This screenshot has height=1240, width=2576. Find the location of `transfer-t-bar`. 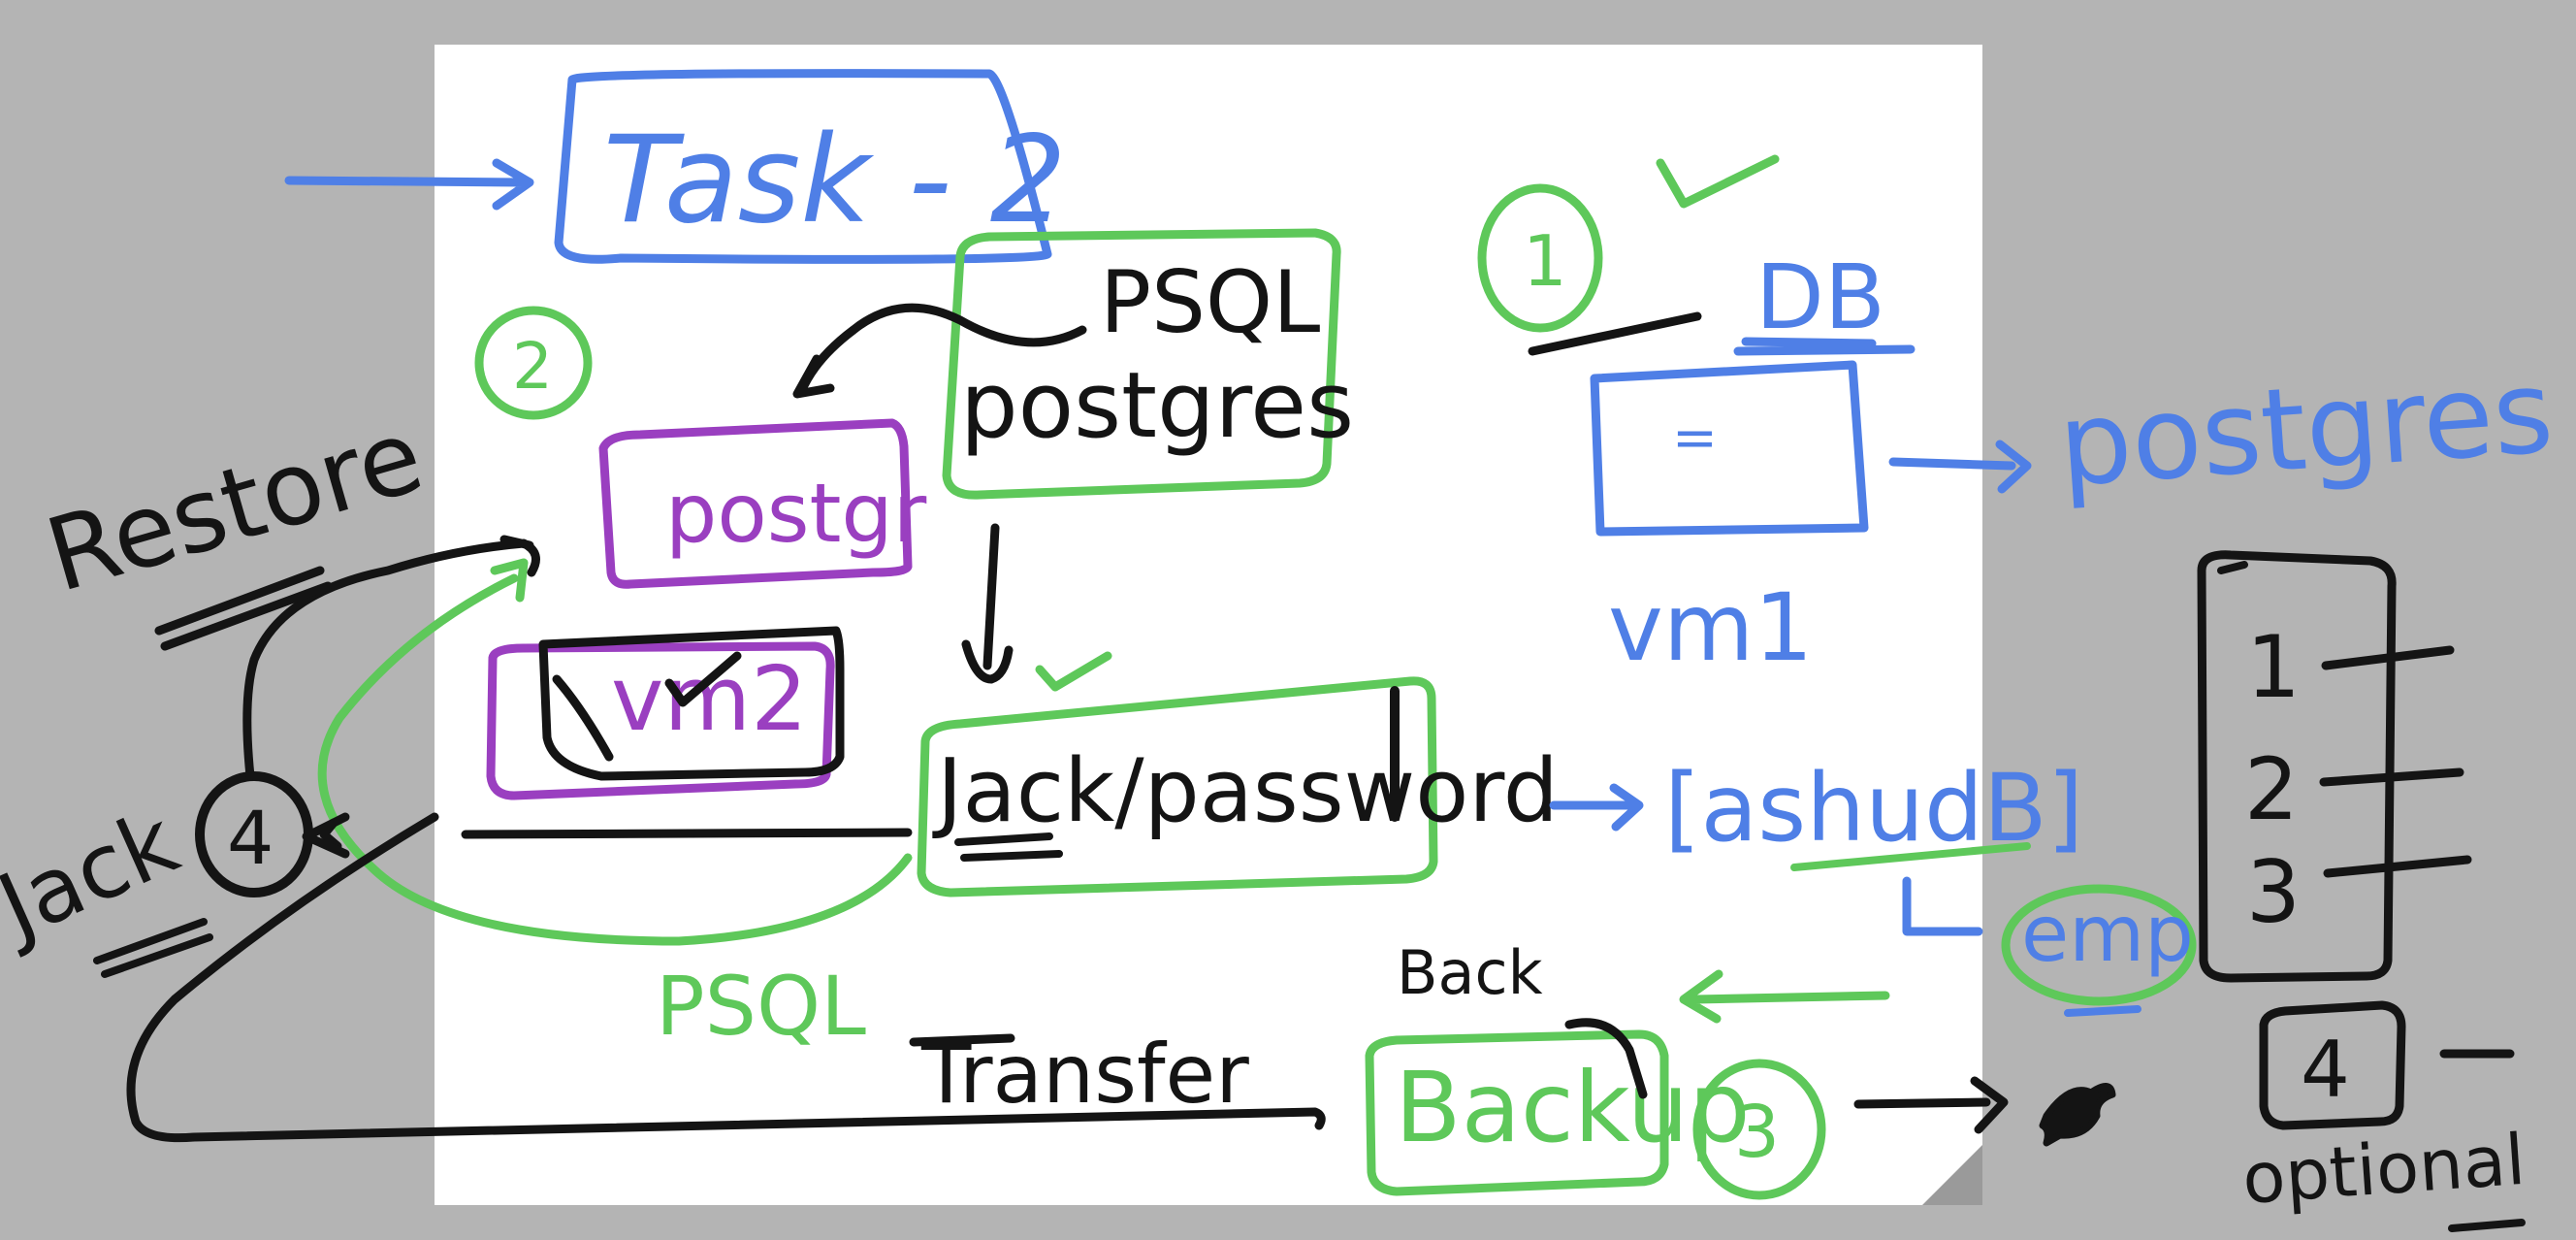

transfer-t-bar is located at coordinates (962, 1040).